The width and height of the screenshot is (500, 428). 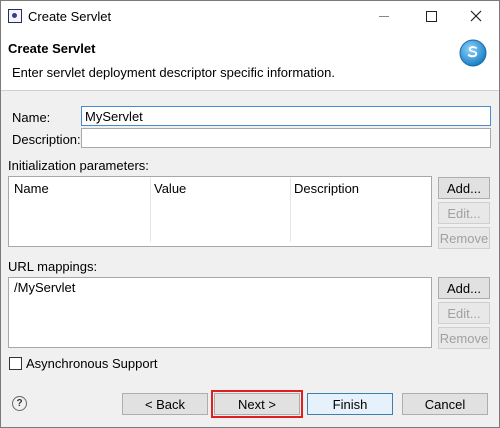 I want to click on minimize-icon, so click(x=384, y=16).